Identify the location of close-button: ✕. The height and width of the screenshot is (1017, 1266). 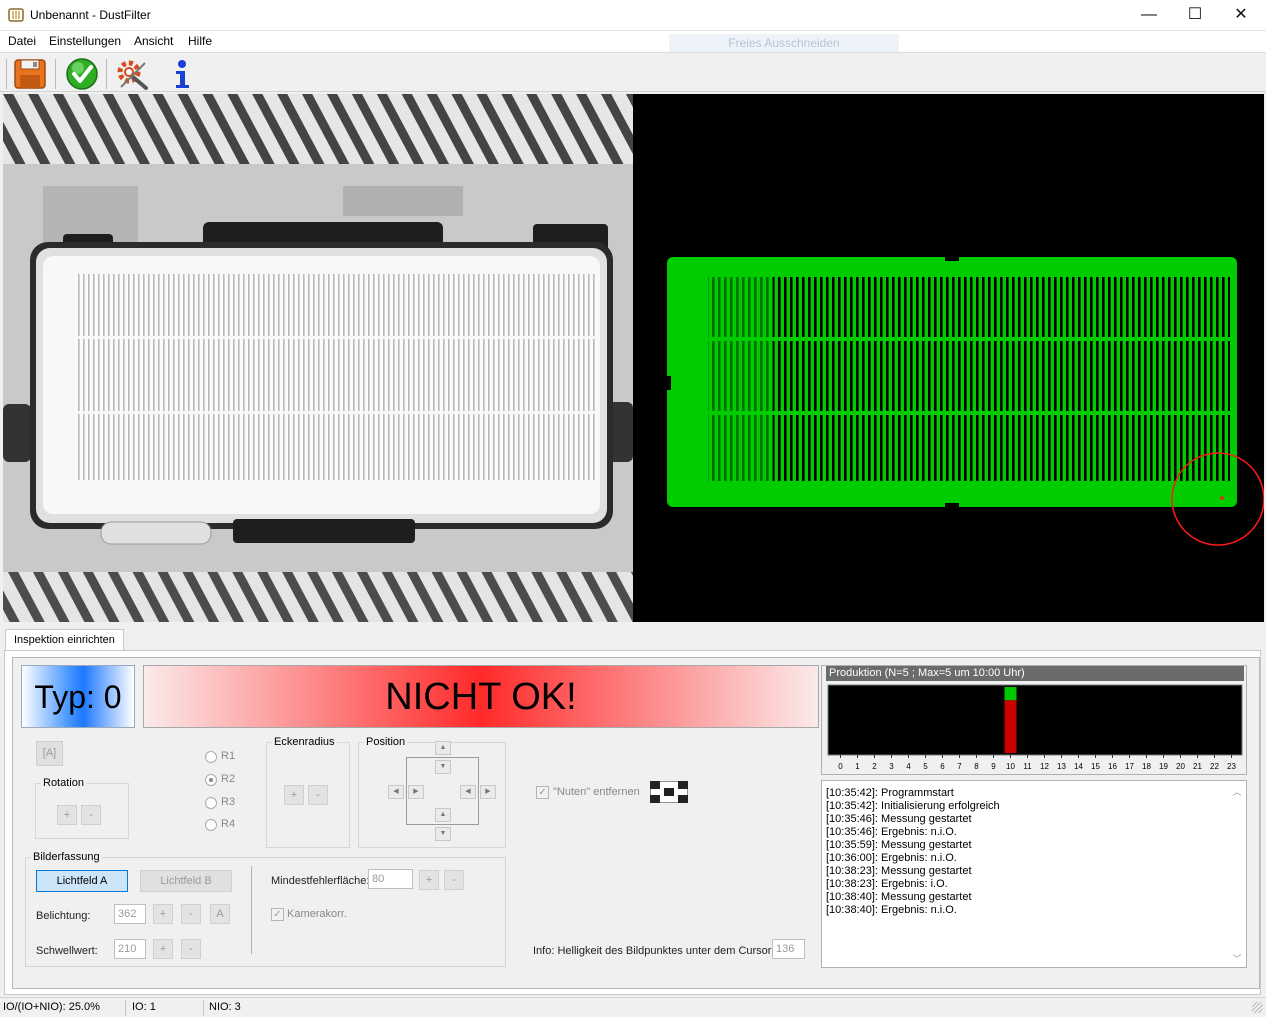
(1241, 15).